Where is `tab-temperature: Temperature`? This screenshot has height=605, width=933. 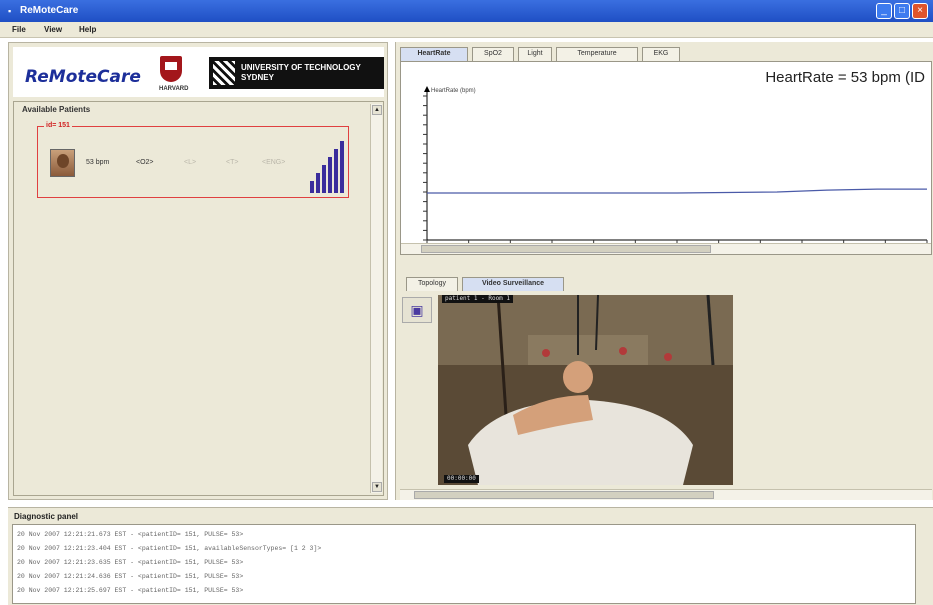
tab-temperature: Temperature is located at coordinates (597, 54).